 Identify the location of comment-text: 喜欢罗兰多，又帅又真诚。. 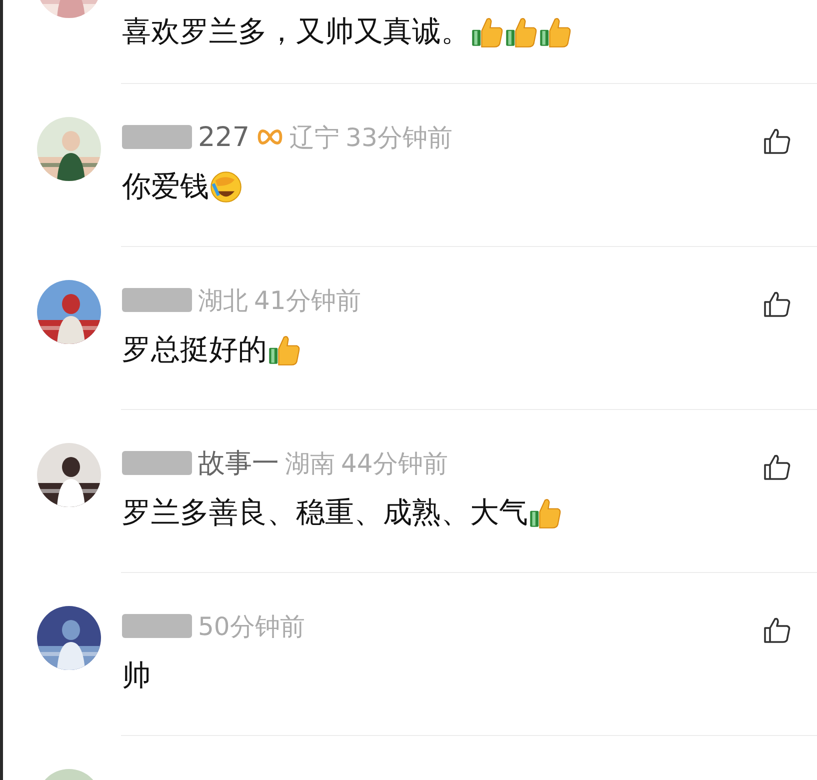
(296, 31).